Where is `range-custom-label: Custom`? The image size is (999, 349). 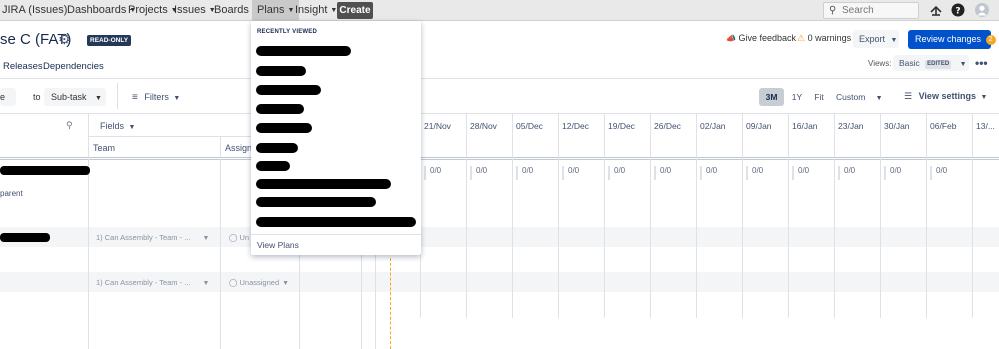
range-custom-label: Custom is located at coordinates (851, 97).